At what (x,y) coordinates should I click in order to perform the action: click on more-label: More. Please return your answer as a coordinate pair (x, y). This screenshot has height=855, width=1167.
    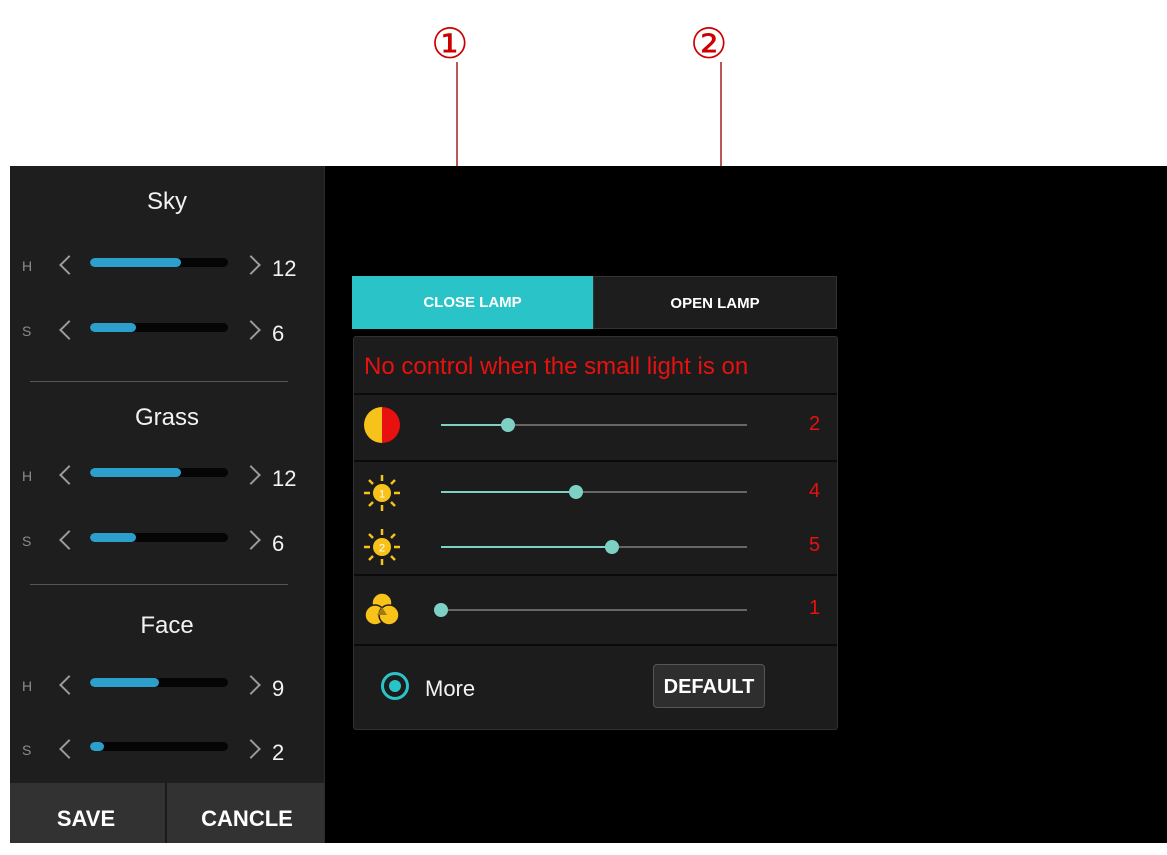
    Looking at the image, I should click on (450, 689).